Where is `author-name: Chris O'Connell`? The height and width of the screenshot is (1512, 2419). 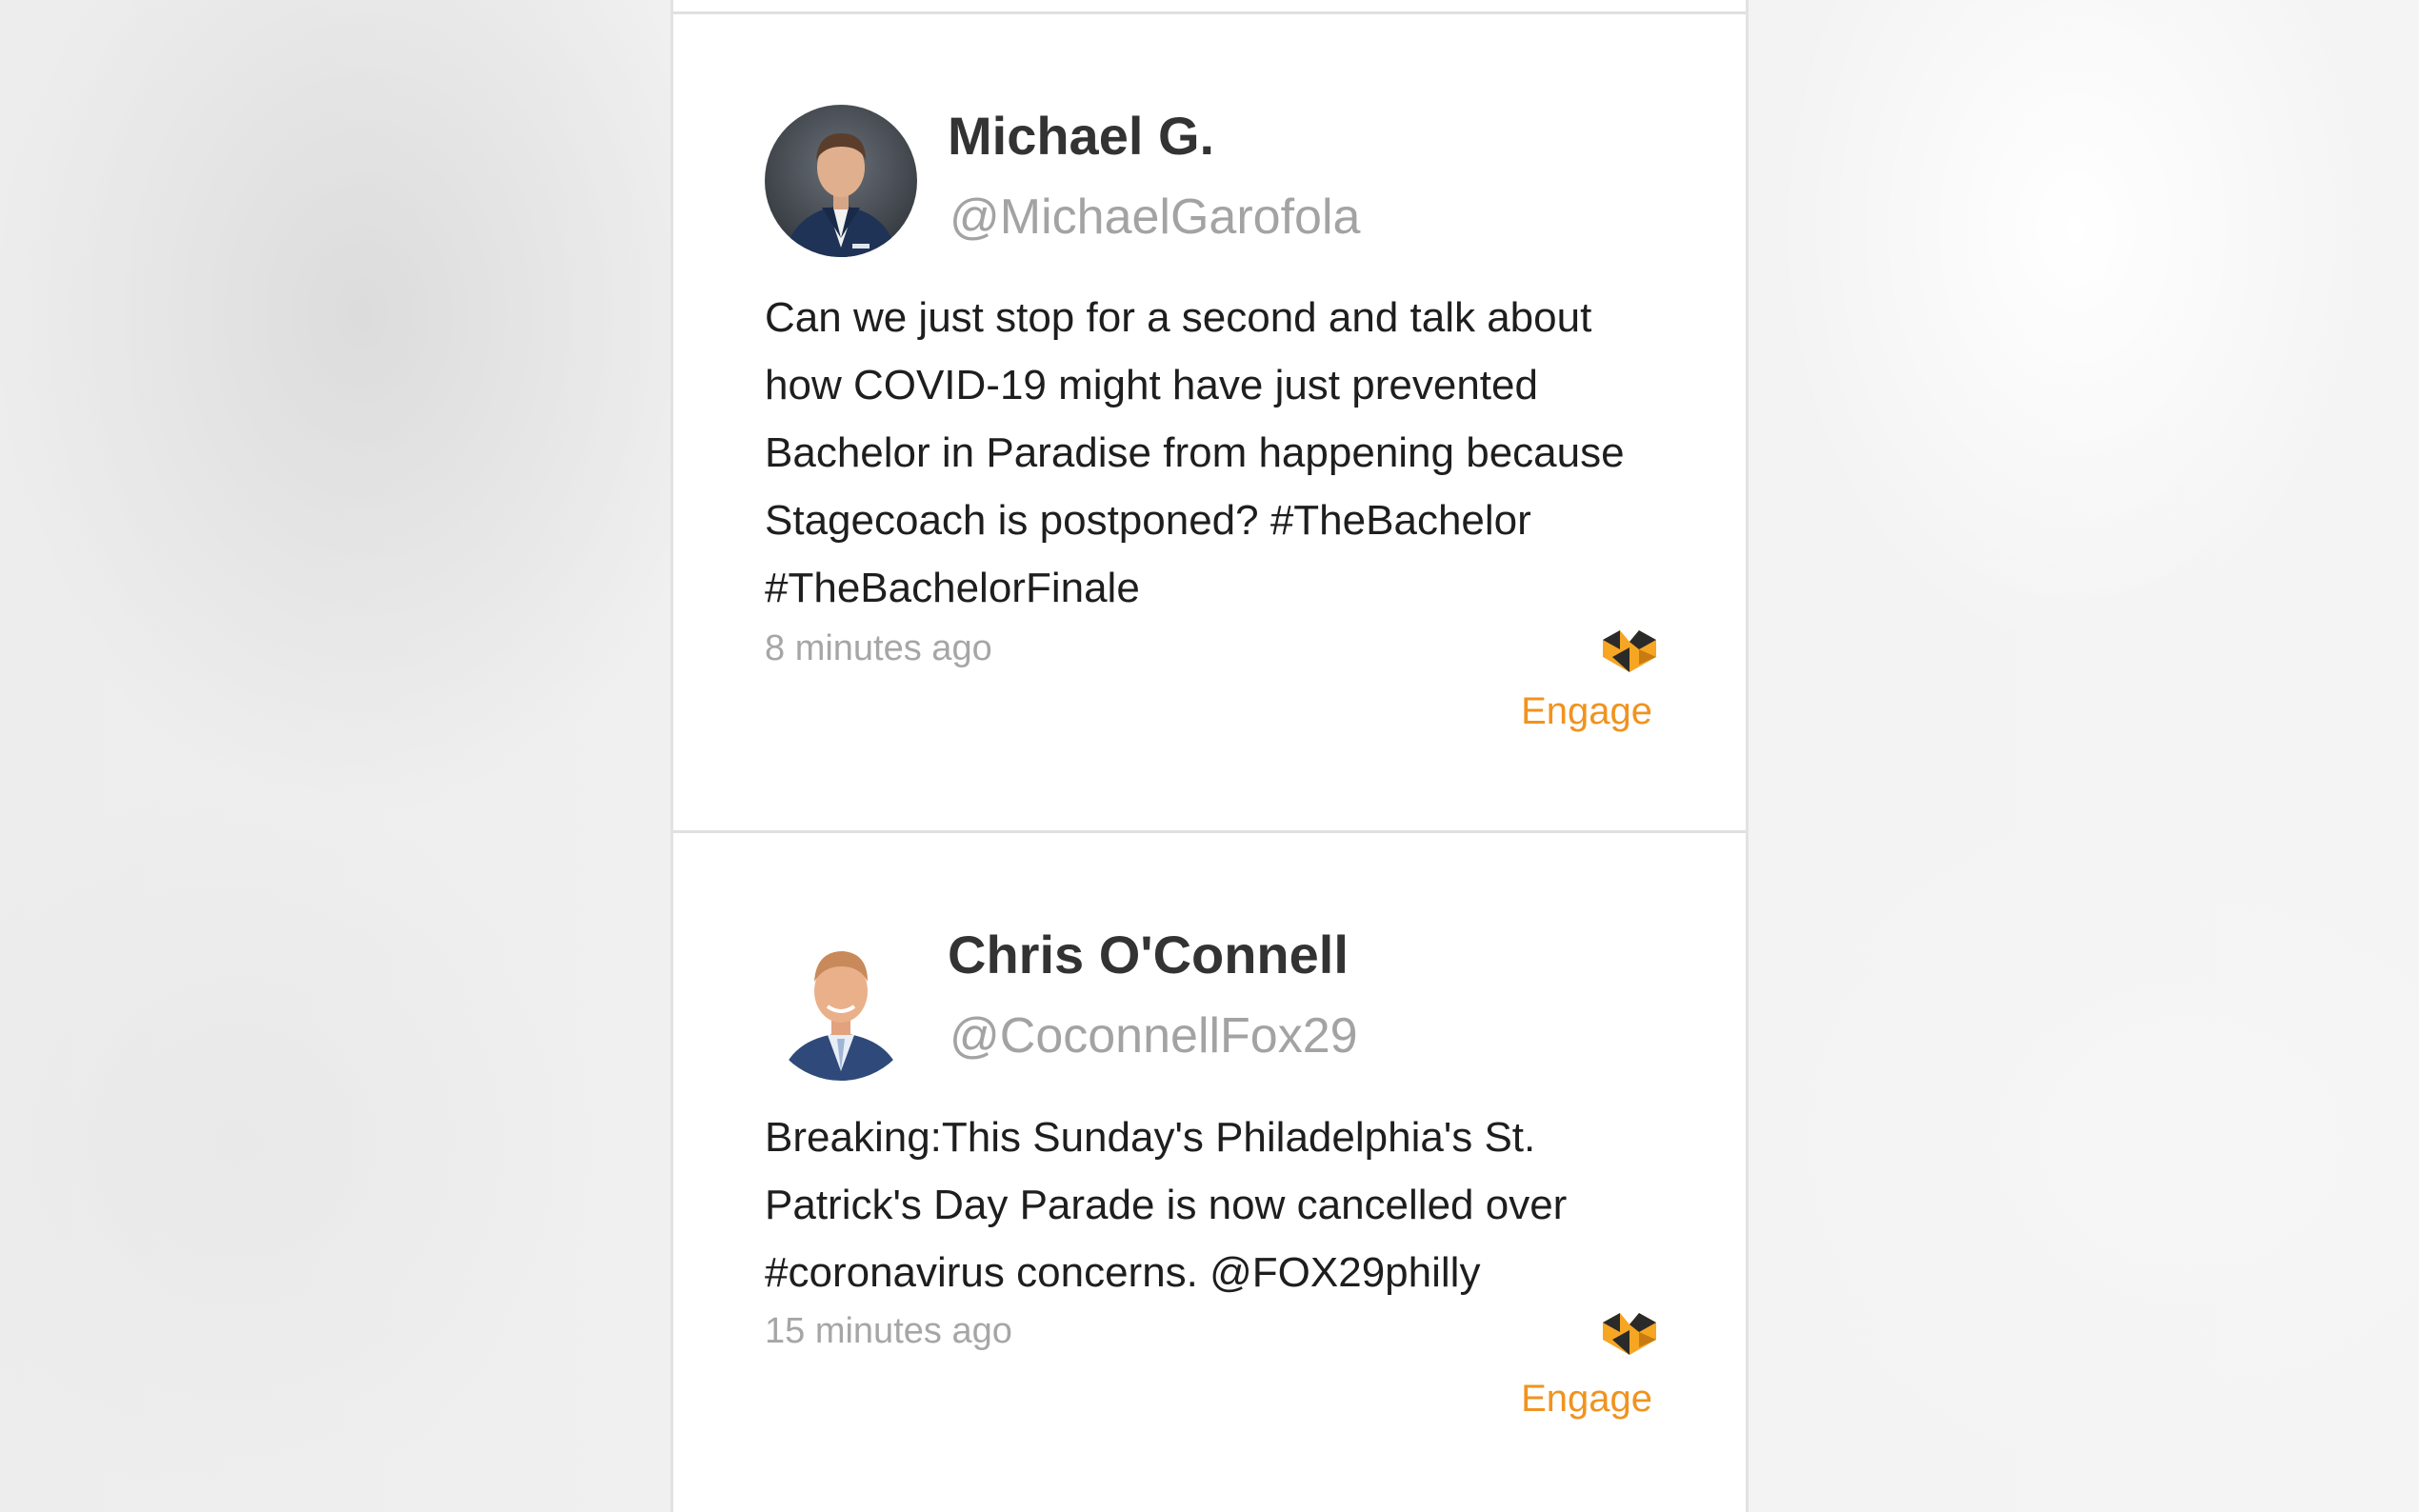 author-name: Chris O'Connell is located at coordinates (1148, 954).